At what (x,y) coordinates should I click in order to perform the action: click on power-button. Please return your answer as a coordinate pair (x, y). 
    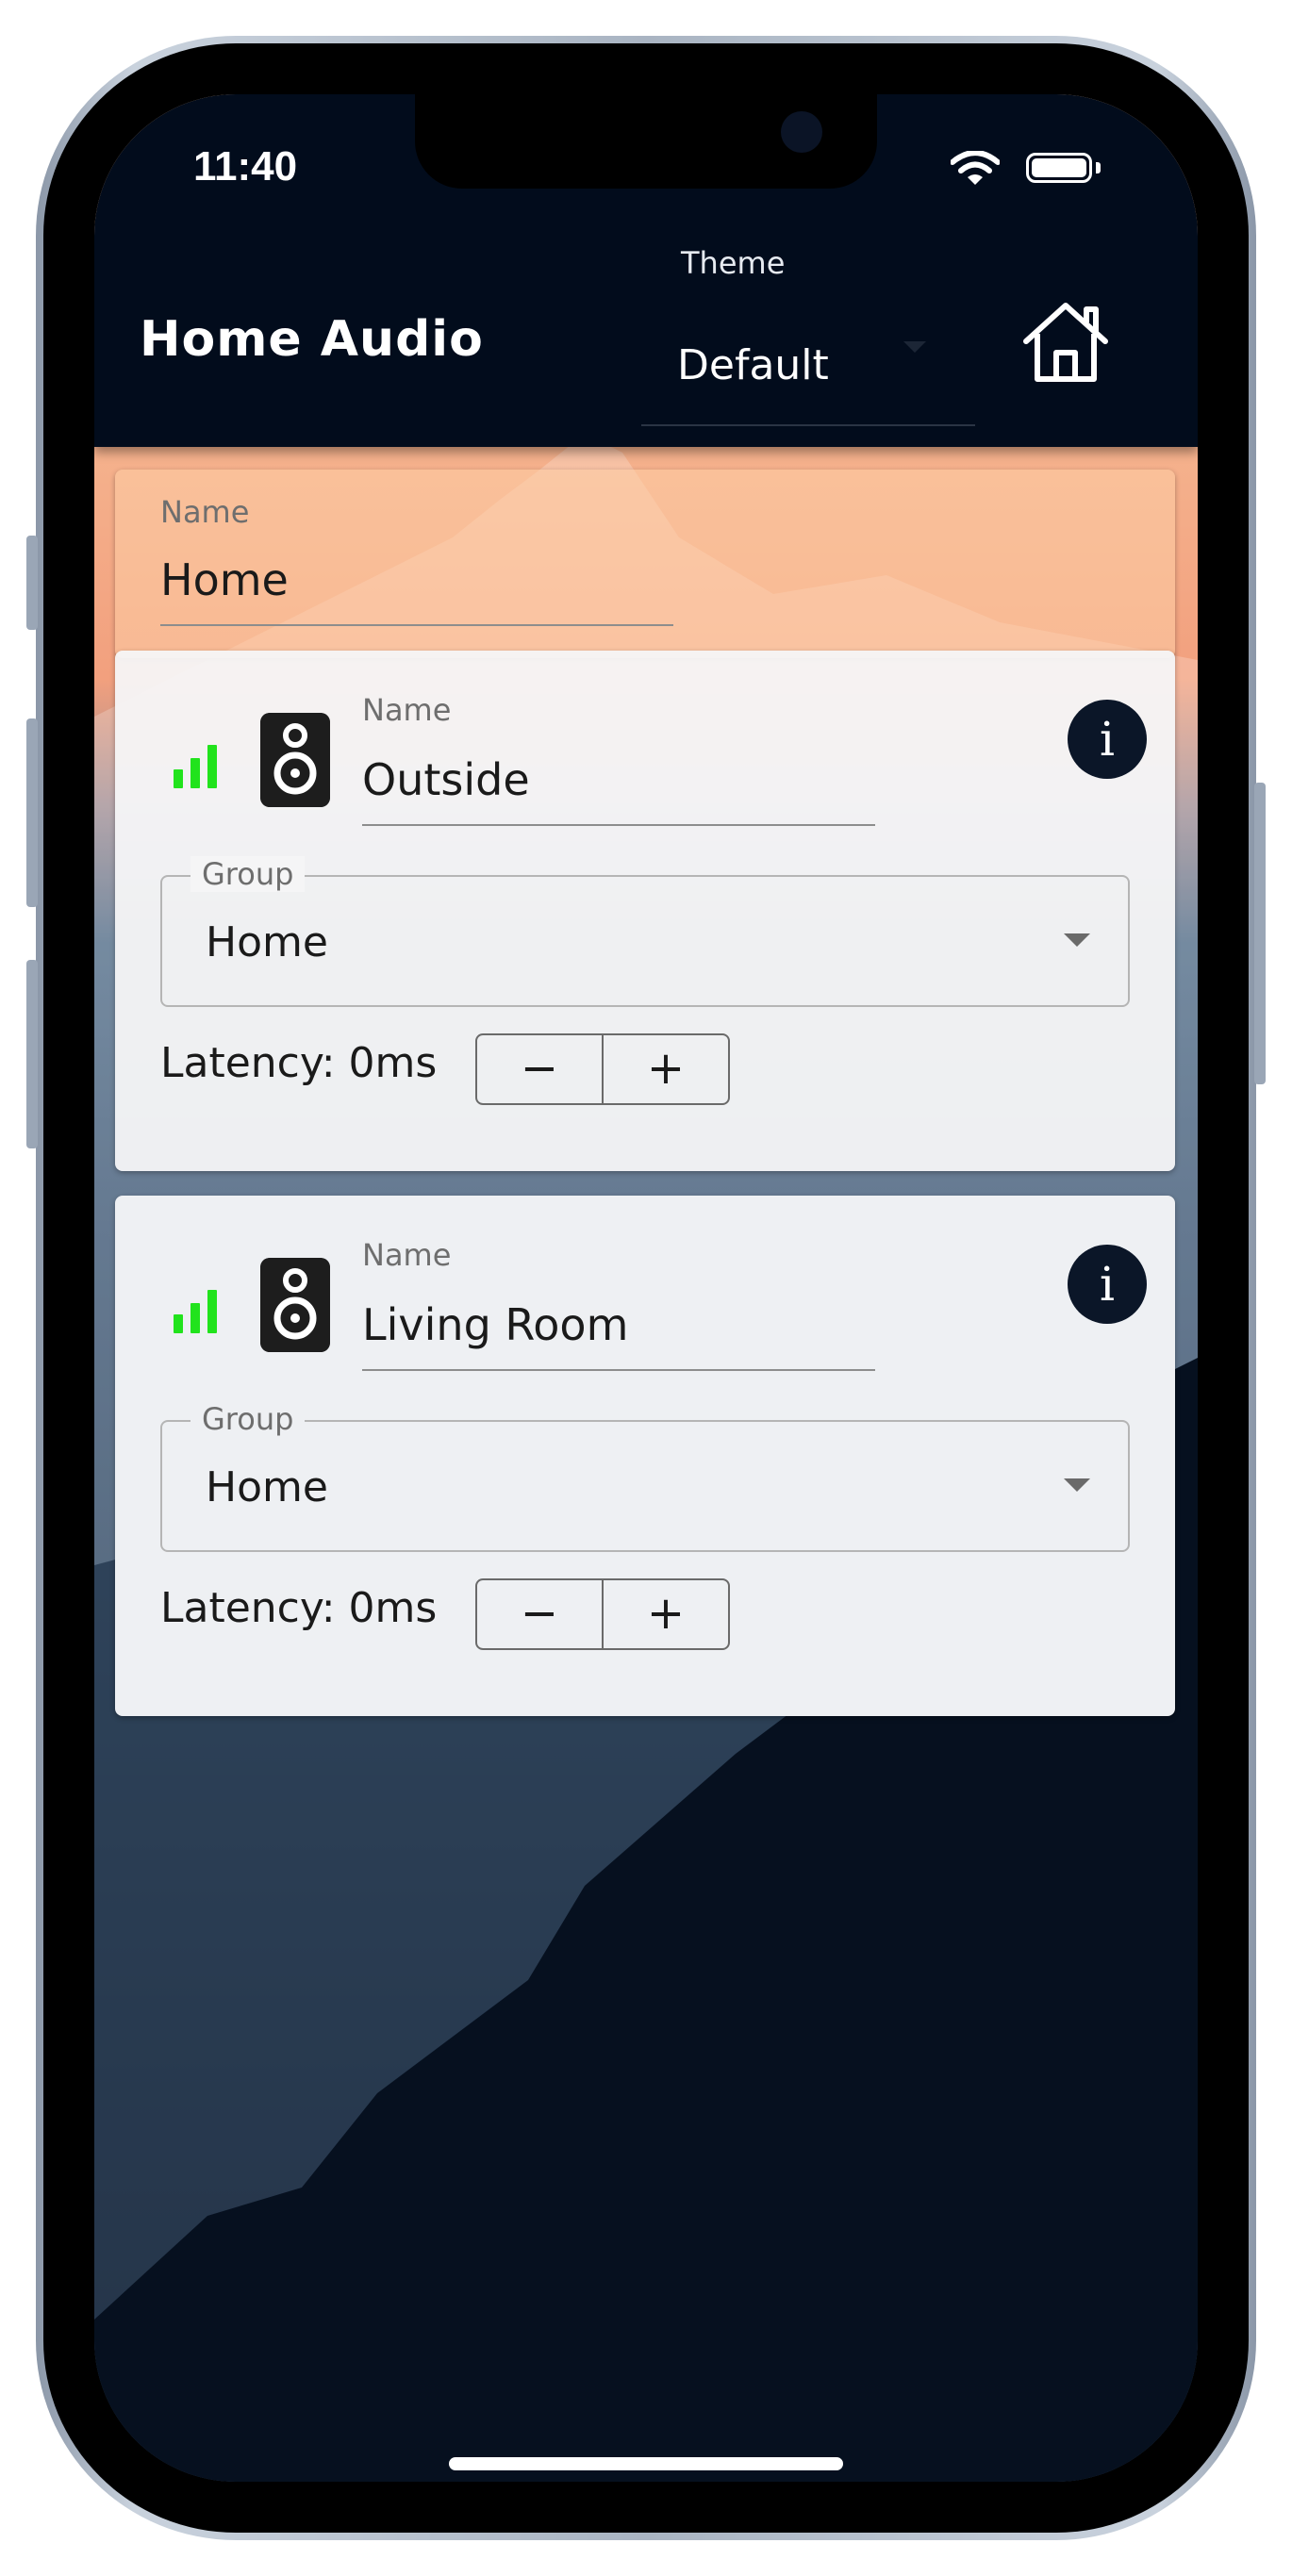
    Looking at the image, I should click on (1260, 933).